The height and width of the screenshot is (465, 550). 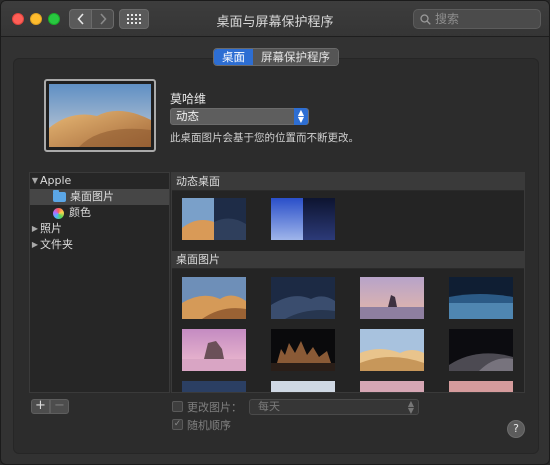 I want to click on tab-bar: 桌面 屏幕保护程序, so click(x=276, y=57).